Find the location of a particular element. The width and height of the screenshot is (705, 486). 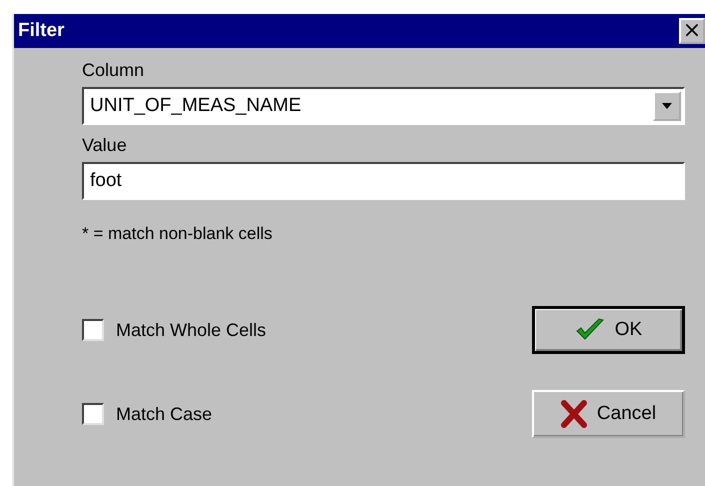

dropdown-button is located at coordinates (667, 106).